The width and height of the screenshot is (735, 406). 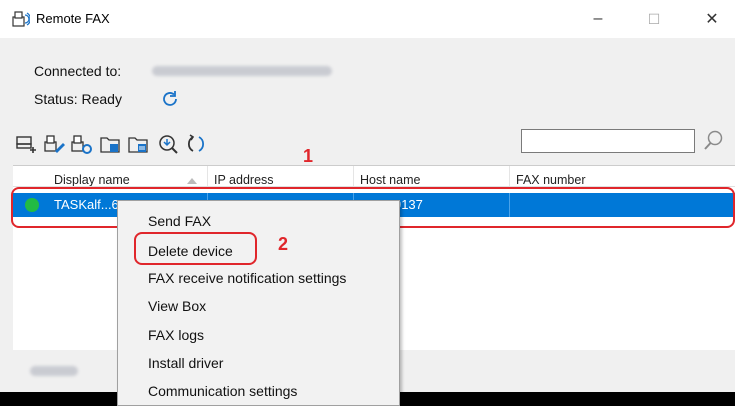 What do you see at coordinates (21, 19) in the screenshot?
I see `fax-app-icon` at bounding box center [21, 19].